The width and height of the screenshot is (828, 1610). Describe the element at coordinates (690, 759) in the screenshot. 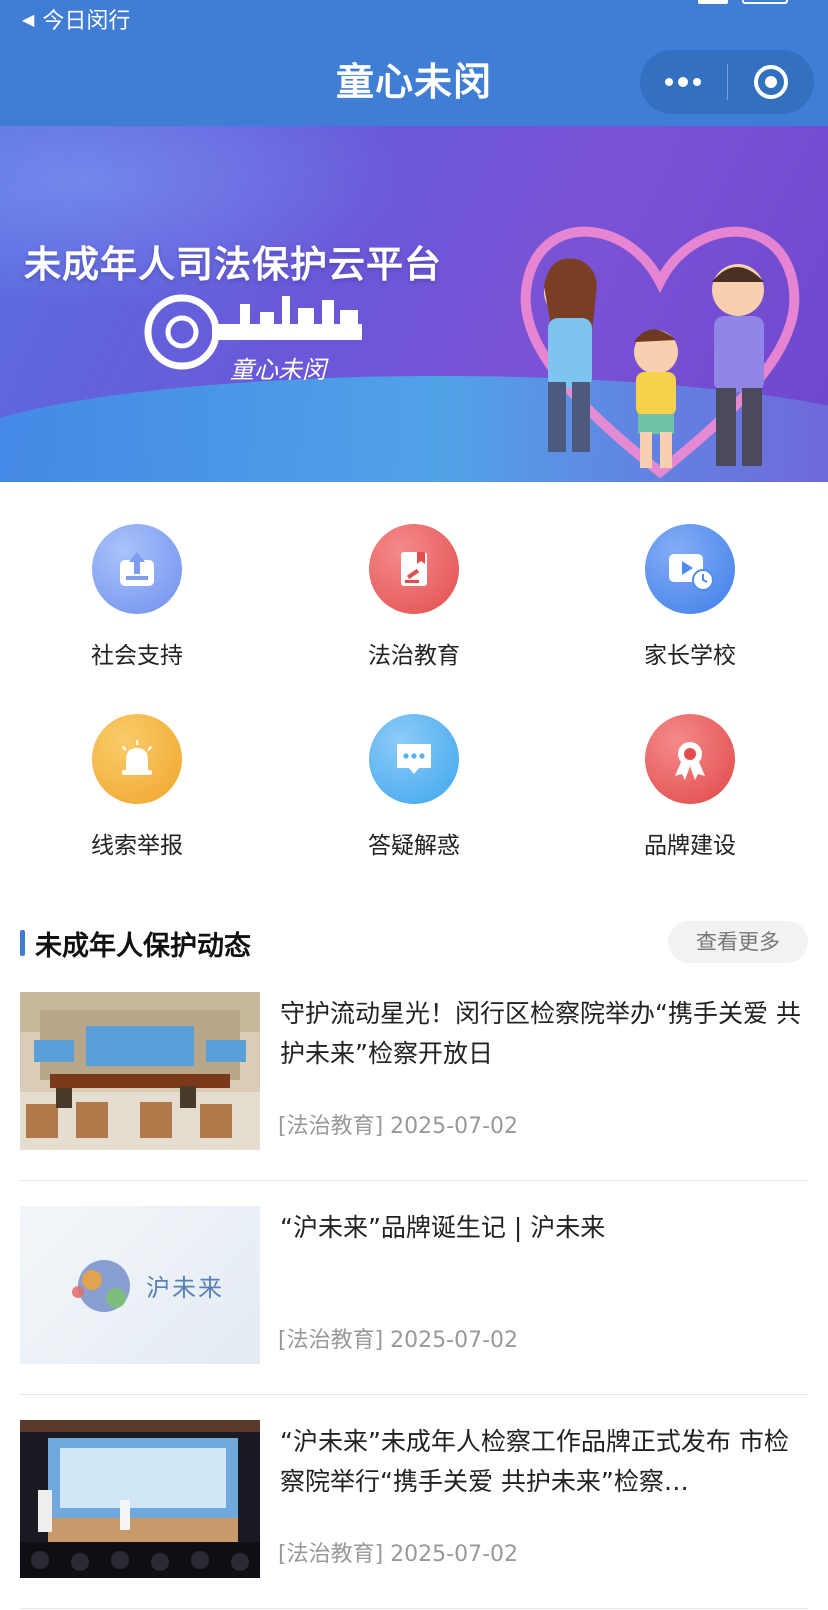

I see `award-ribbon-icon` at that location.